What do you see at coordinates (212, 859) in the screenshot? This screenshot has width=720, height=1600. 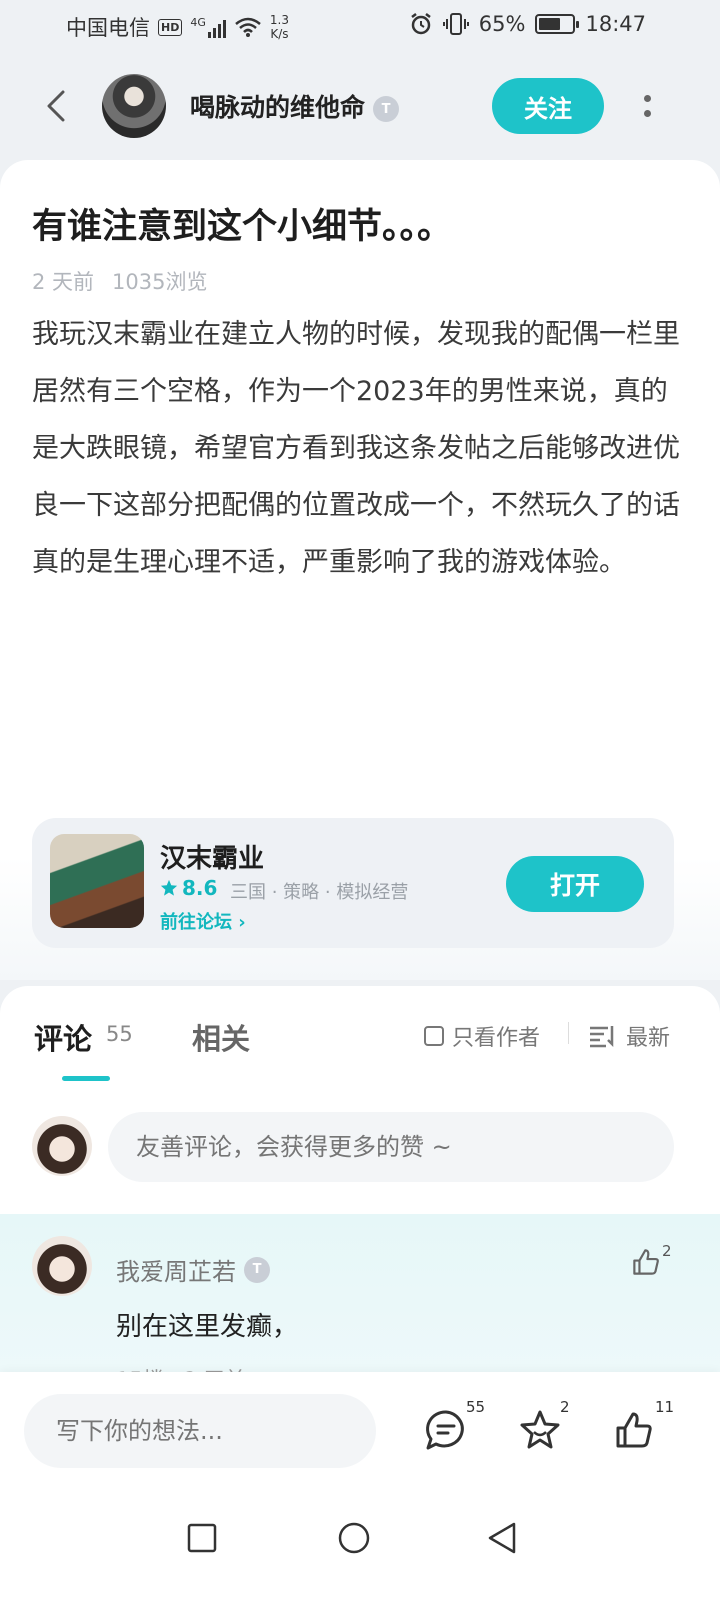 I see `game-name: 汉末霸业` at bounding box center [212, 859].